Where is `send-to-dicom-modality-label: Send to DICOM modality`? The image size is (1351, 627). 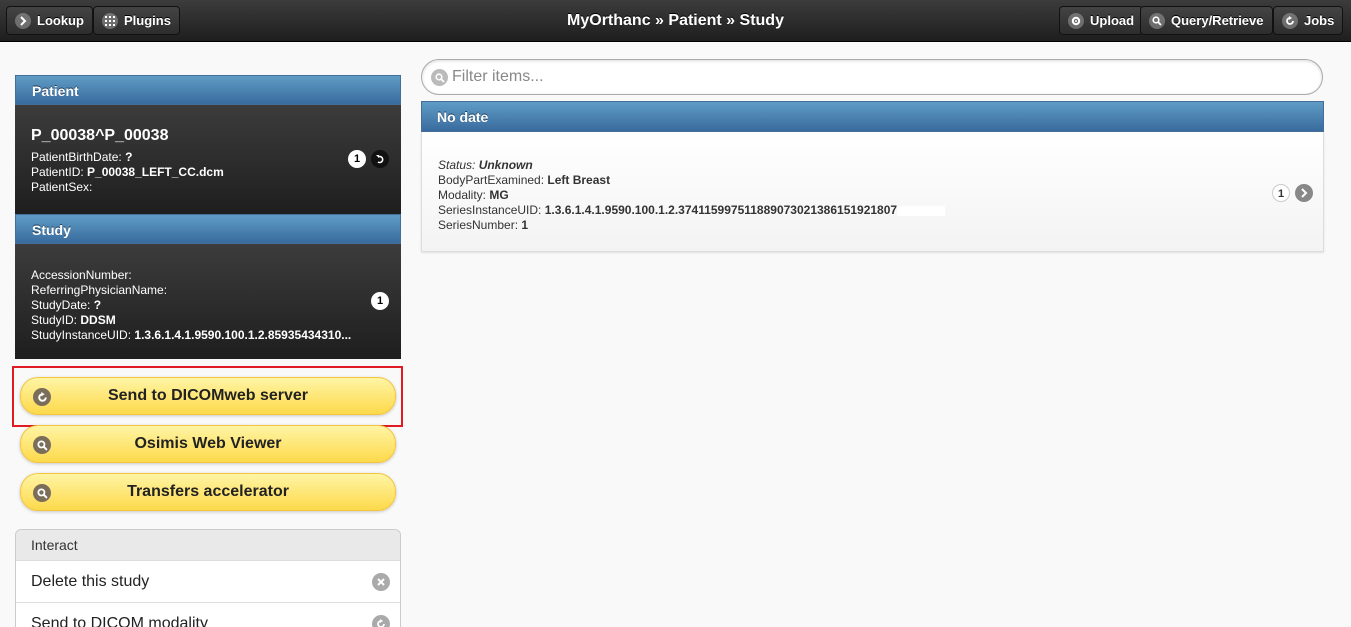
send-to-dicom-modality-label: Send to DICOM modality is located at coordinates (119, 621).